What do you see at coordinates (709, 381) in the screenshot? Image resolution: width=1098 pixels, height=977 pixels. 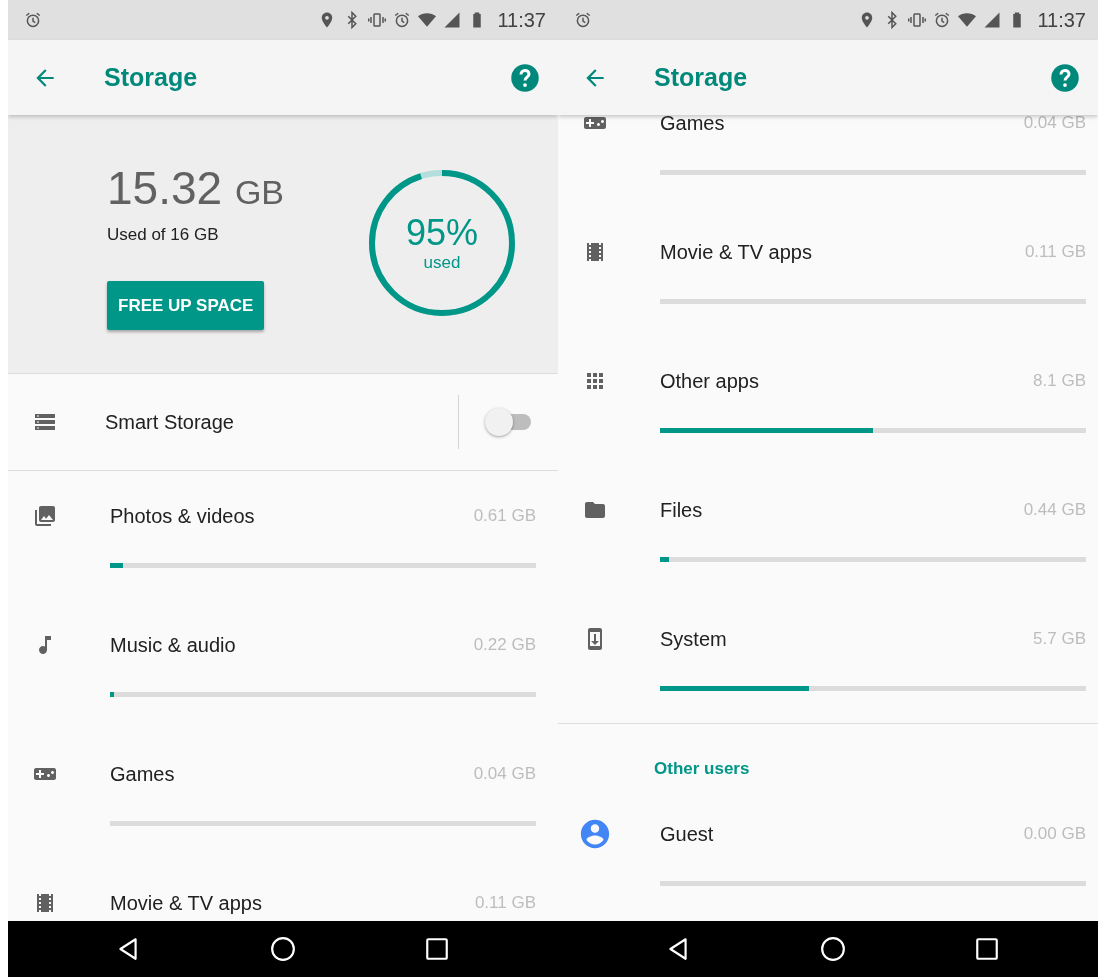 I see `category-label: Other apps` at bounding box center [709, 381].